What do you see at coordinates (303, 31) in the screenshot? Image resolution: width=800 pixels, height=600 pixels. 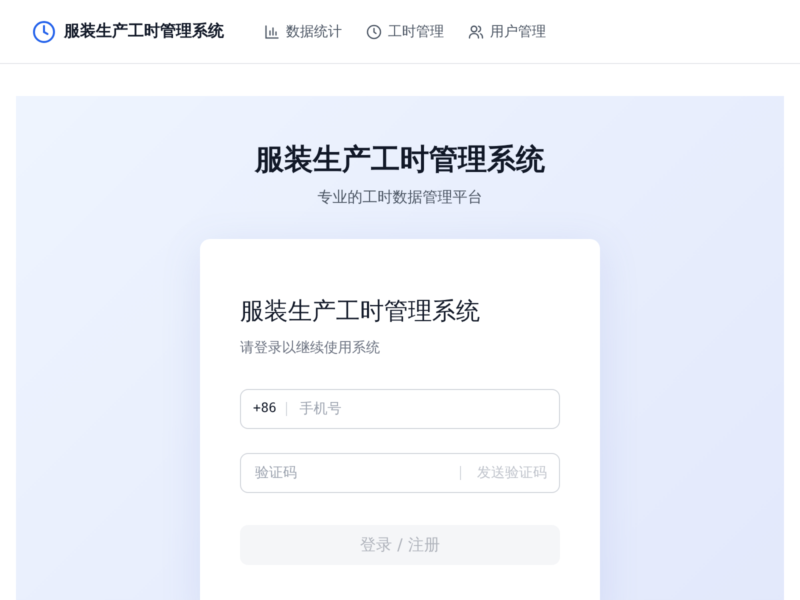 I see `nav-link: 数据统计` at bounding box center [303, 31].